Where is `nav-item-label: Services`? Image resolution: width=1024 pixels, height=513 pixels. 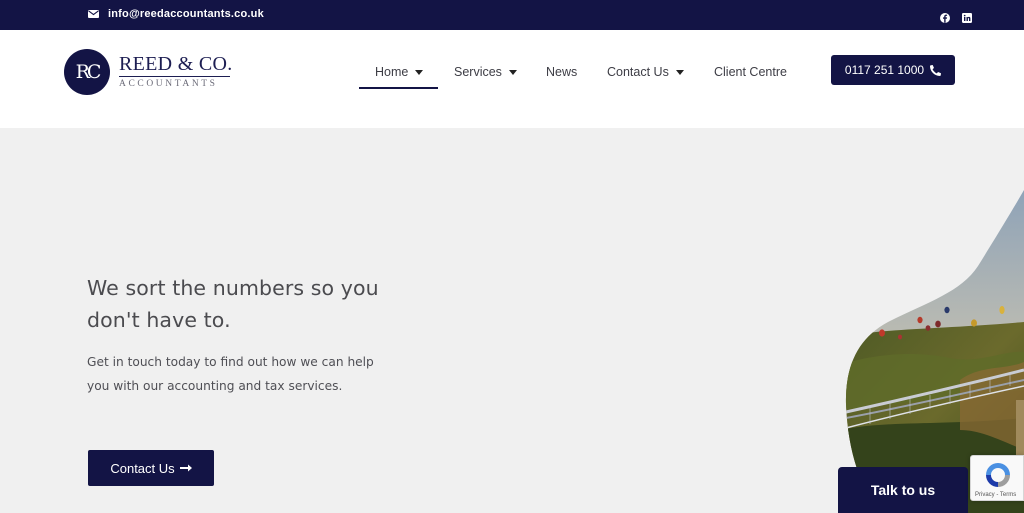
nav-item-label: Services is located at coordinates (478, 72).